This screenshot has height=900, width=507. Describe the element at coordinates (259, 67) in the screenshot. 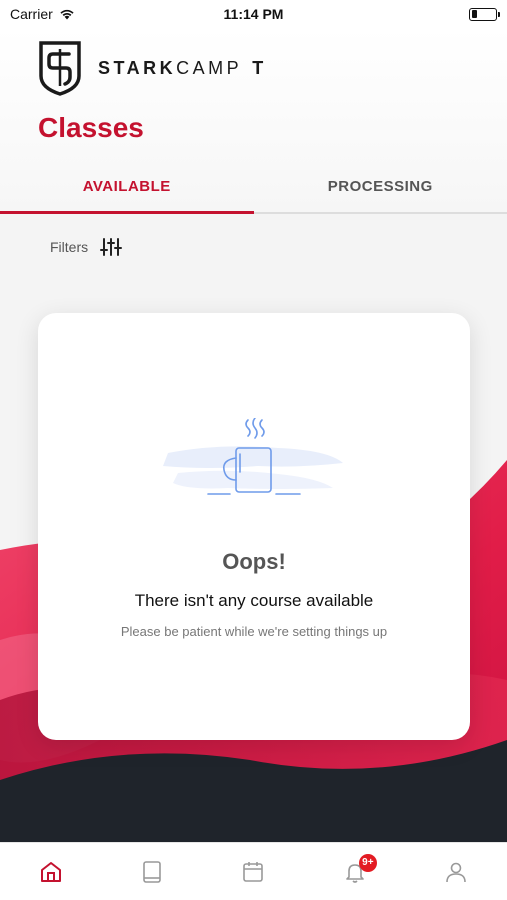

I see `brand-name-part3: T` at that location.